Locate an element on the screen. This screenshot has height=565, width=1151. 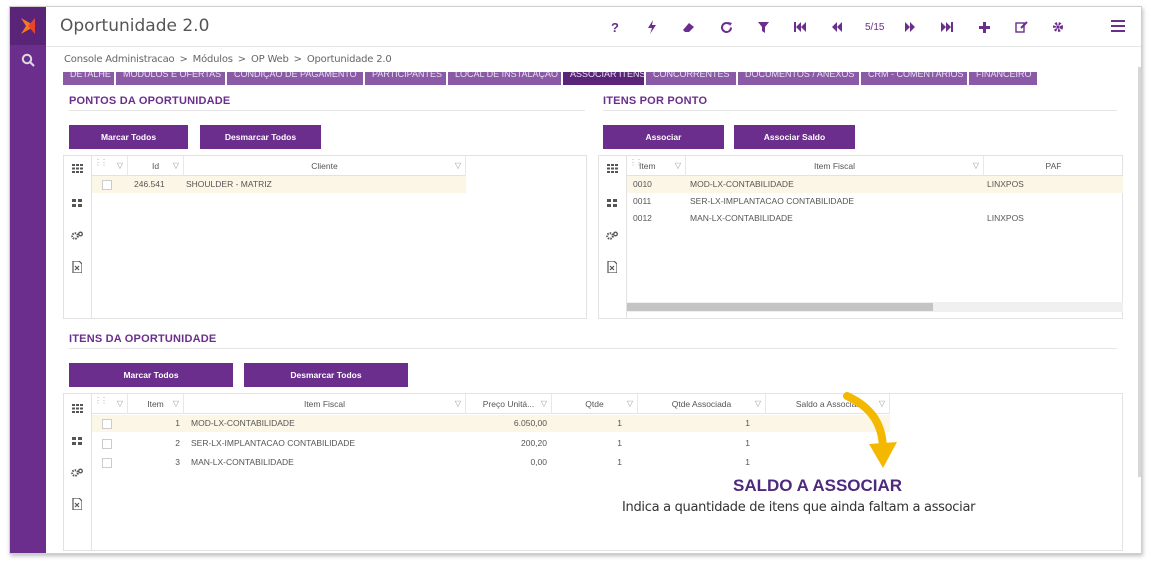
cell-item-fiscal: SER-LX-IMPLANTACAO CONTABILIDADE is located at coordinates (273, 443).